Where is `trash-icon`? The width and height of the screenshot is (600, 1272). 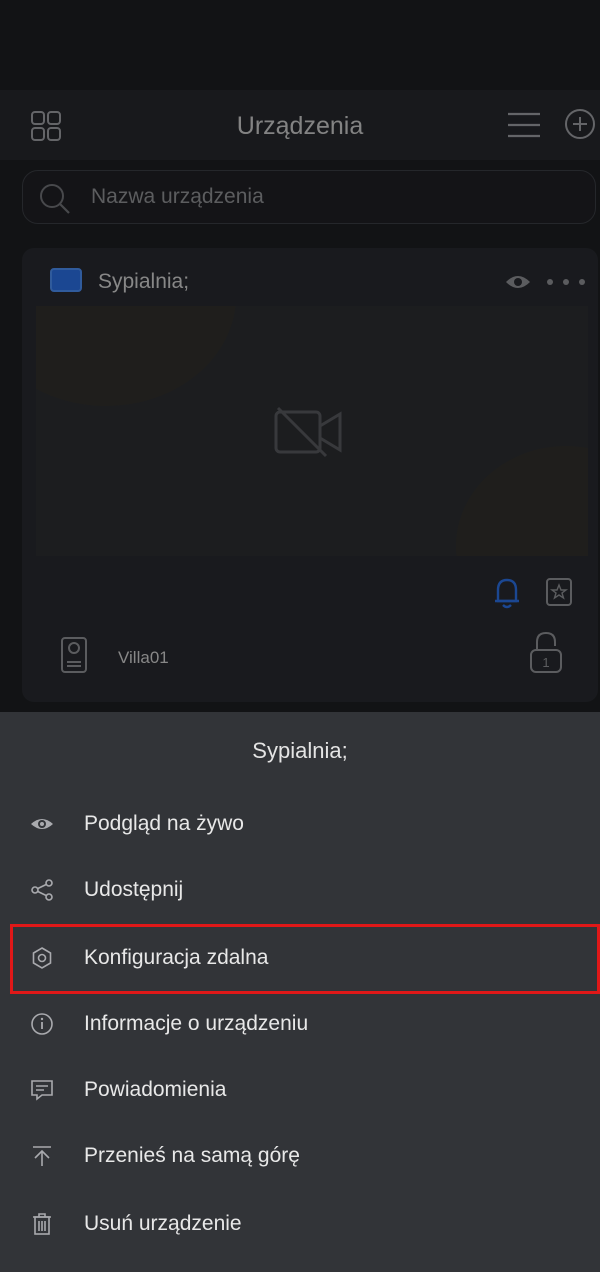
trash-icon is located at coordinates (42, 1224).